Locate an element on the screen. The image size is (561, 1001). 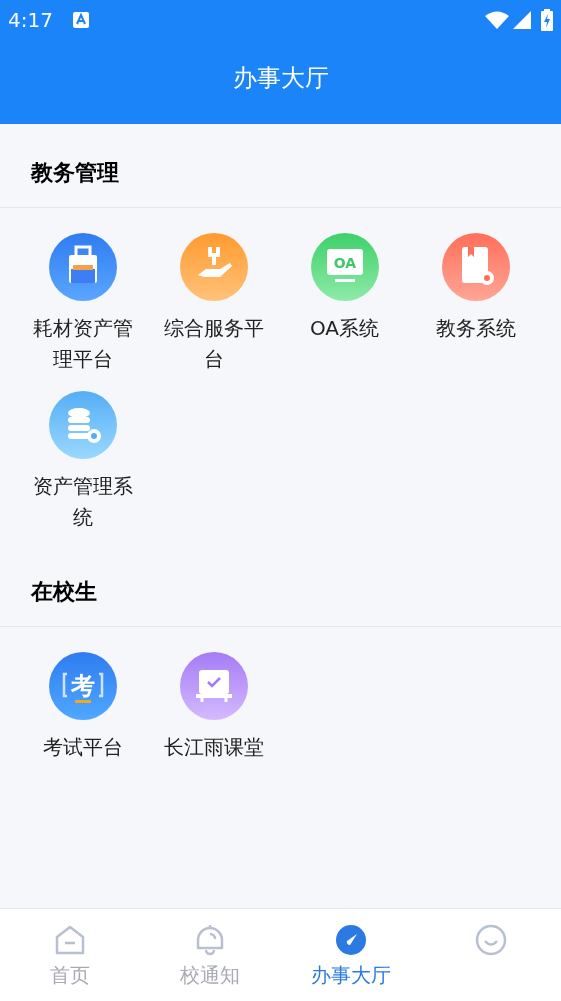
app-label: 考试平台 is located at coordinates (82, 747).